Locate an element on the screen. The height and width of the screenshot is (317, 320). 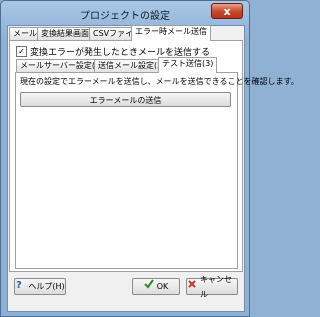
cancel-button: キャンセル is located at coordinates (212, 287).